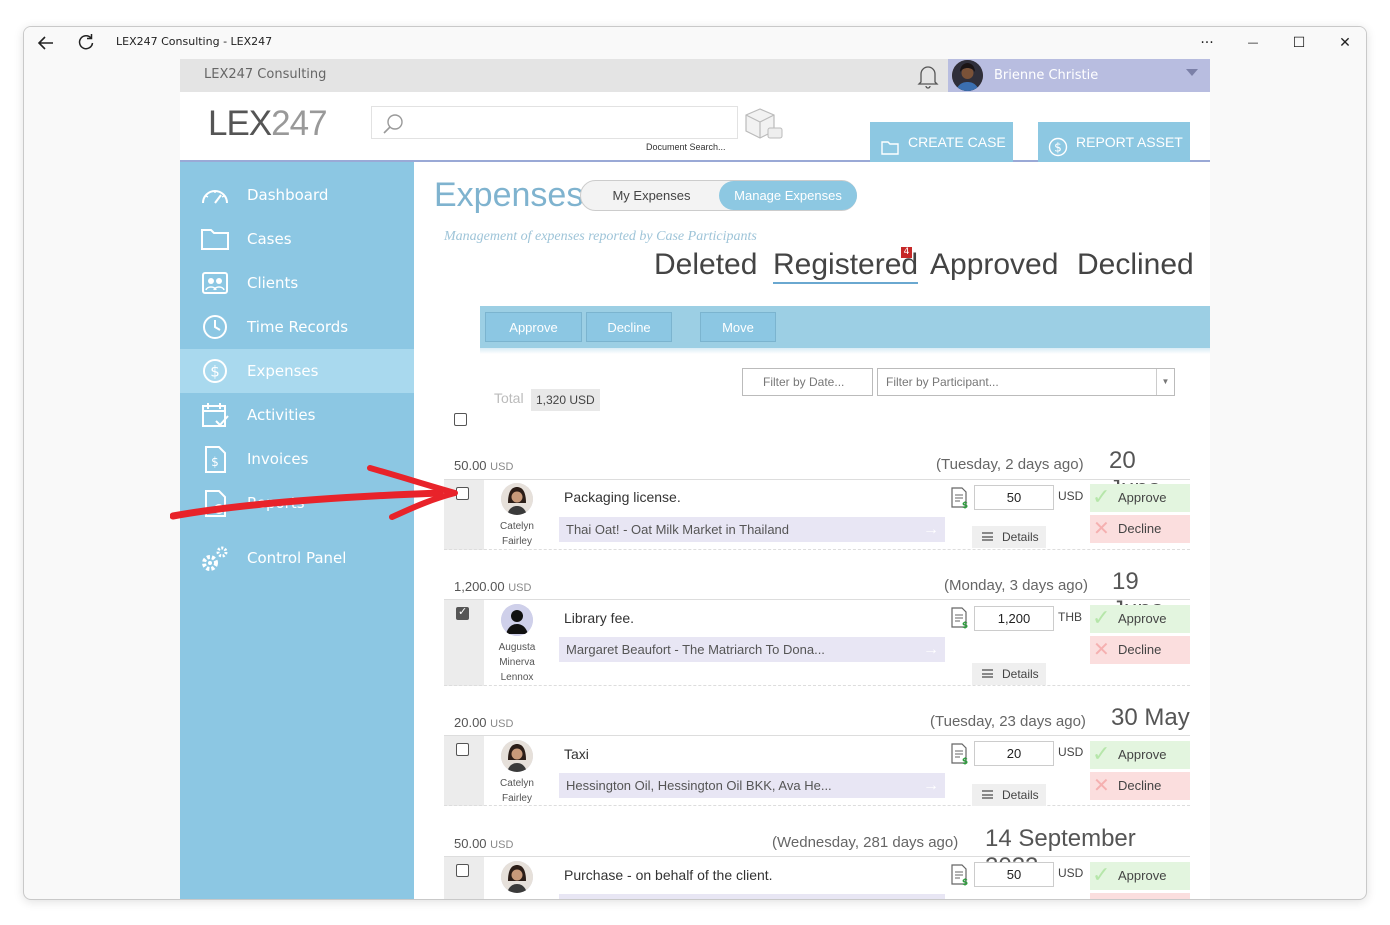  What do you see at coordinates (1165, 382) in the screenshot?
I see `chevron-down-icon: ▼` at bounding box center [1165, 382].